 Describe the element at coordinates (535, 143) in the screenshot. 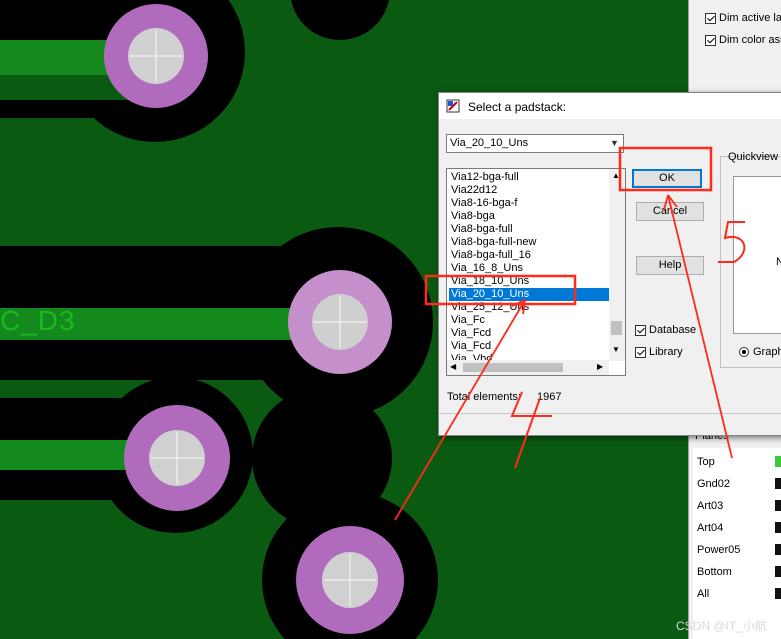

I see `padstack-combo: Via_20_10_Uns ▼` at that location.